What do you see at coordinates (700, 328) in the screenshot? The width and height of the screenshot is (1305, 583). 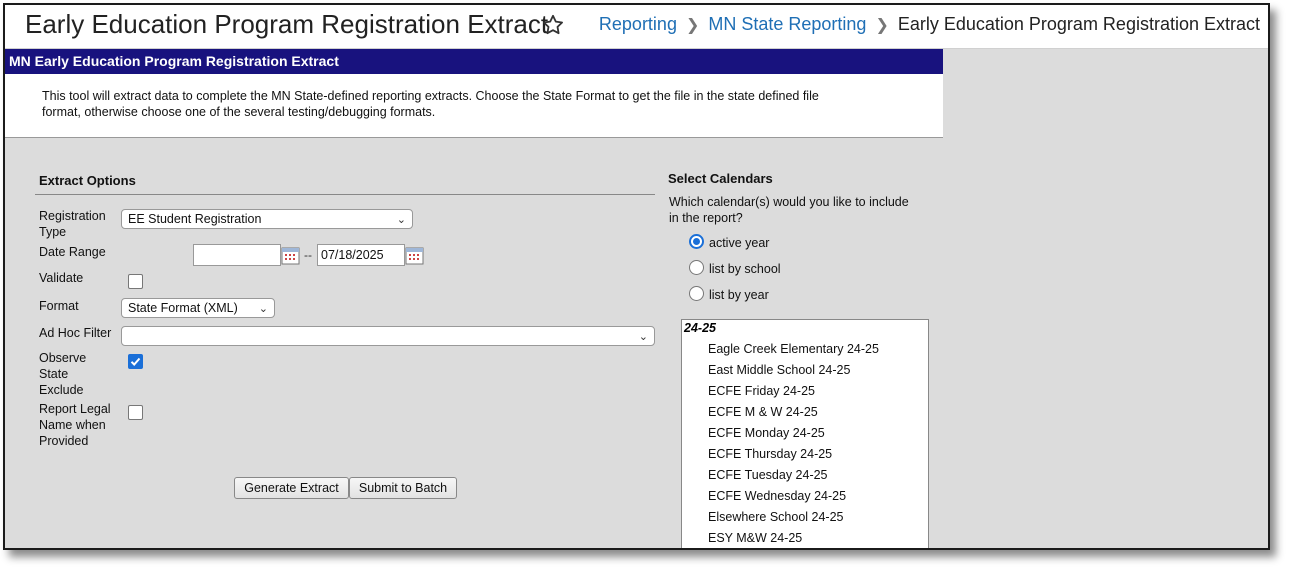 I see `calendar-group-label: 24-25` at bounding box center [700, 328].